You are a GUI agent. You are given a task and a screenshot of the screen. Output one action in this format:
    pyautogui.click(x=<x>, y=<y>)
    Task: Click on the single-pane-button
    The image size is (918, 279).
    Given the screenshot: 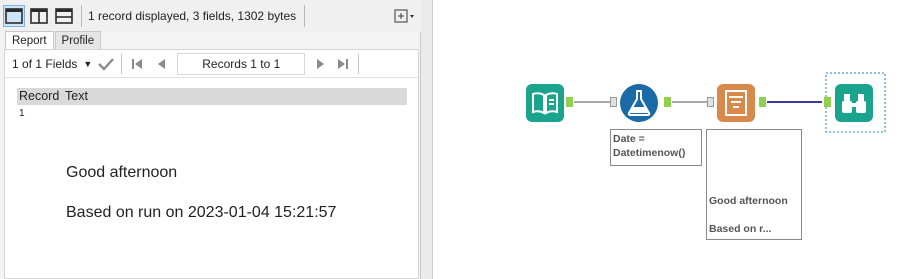 What is the action you would take?
    pyautogui.click(x=14, y=16)
    